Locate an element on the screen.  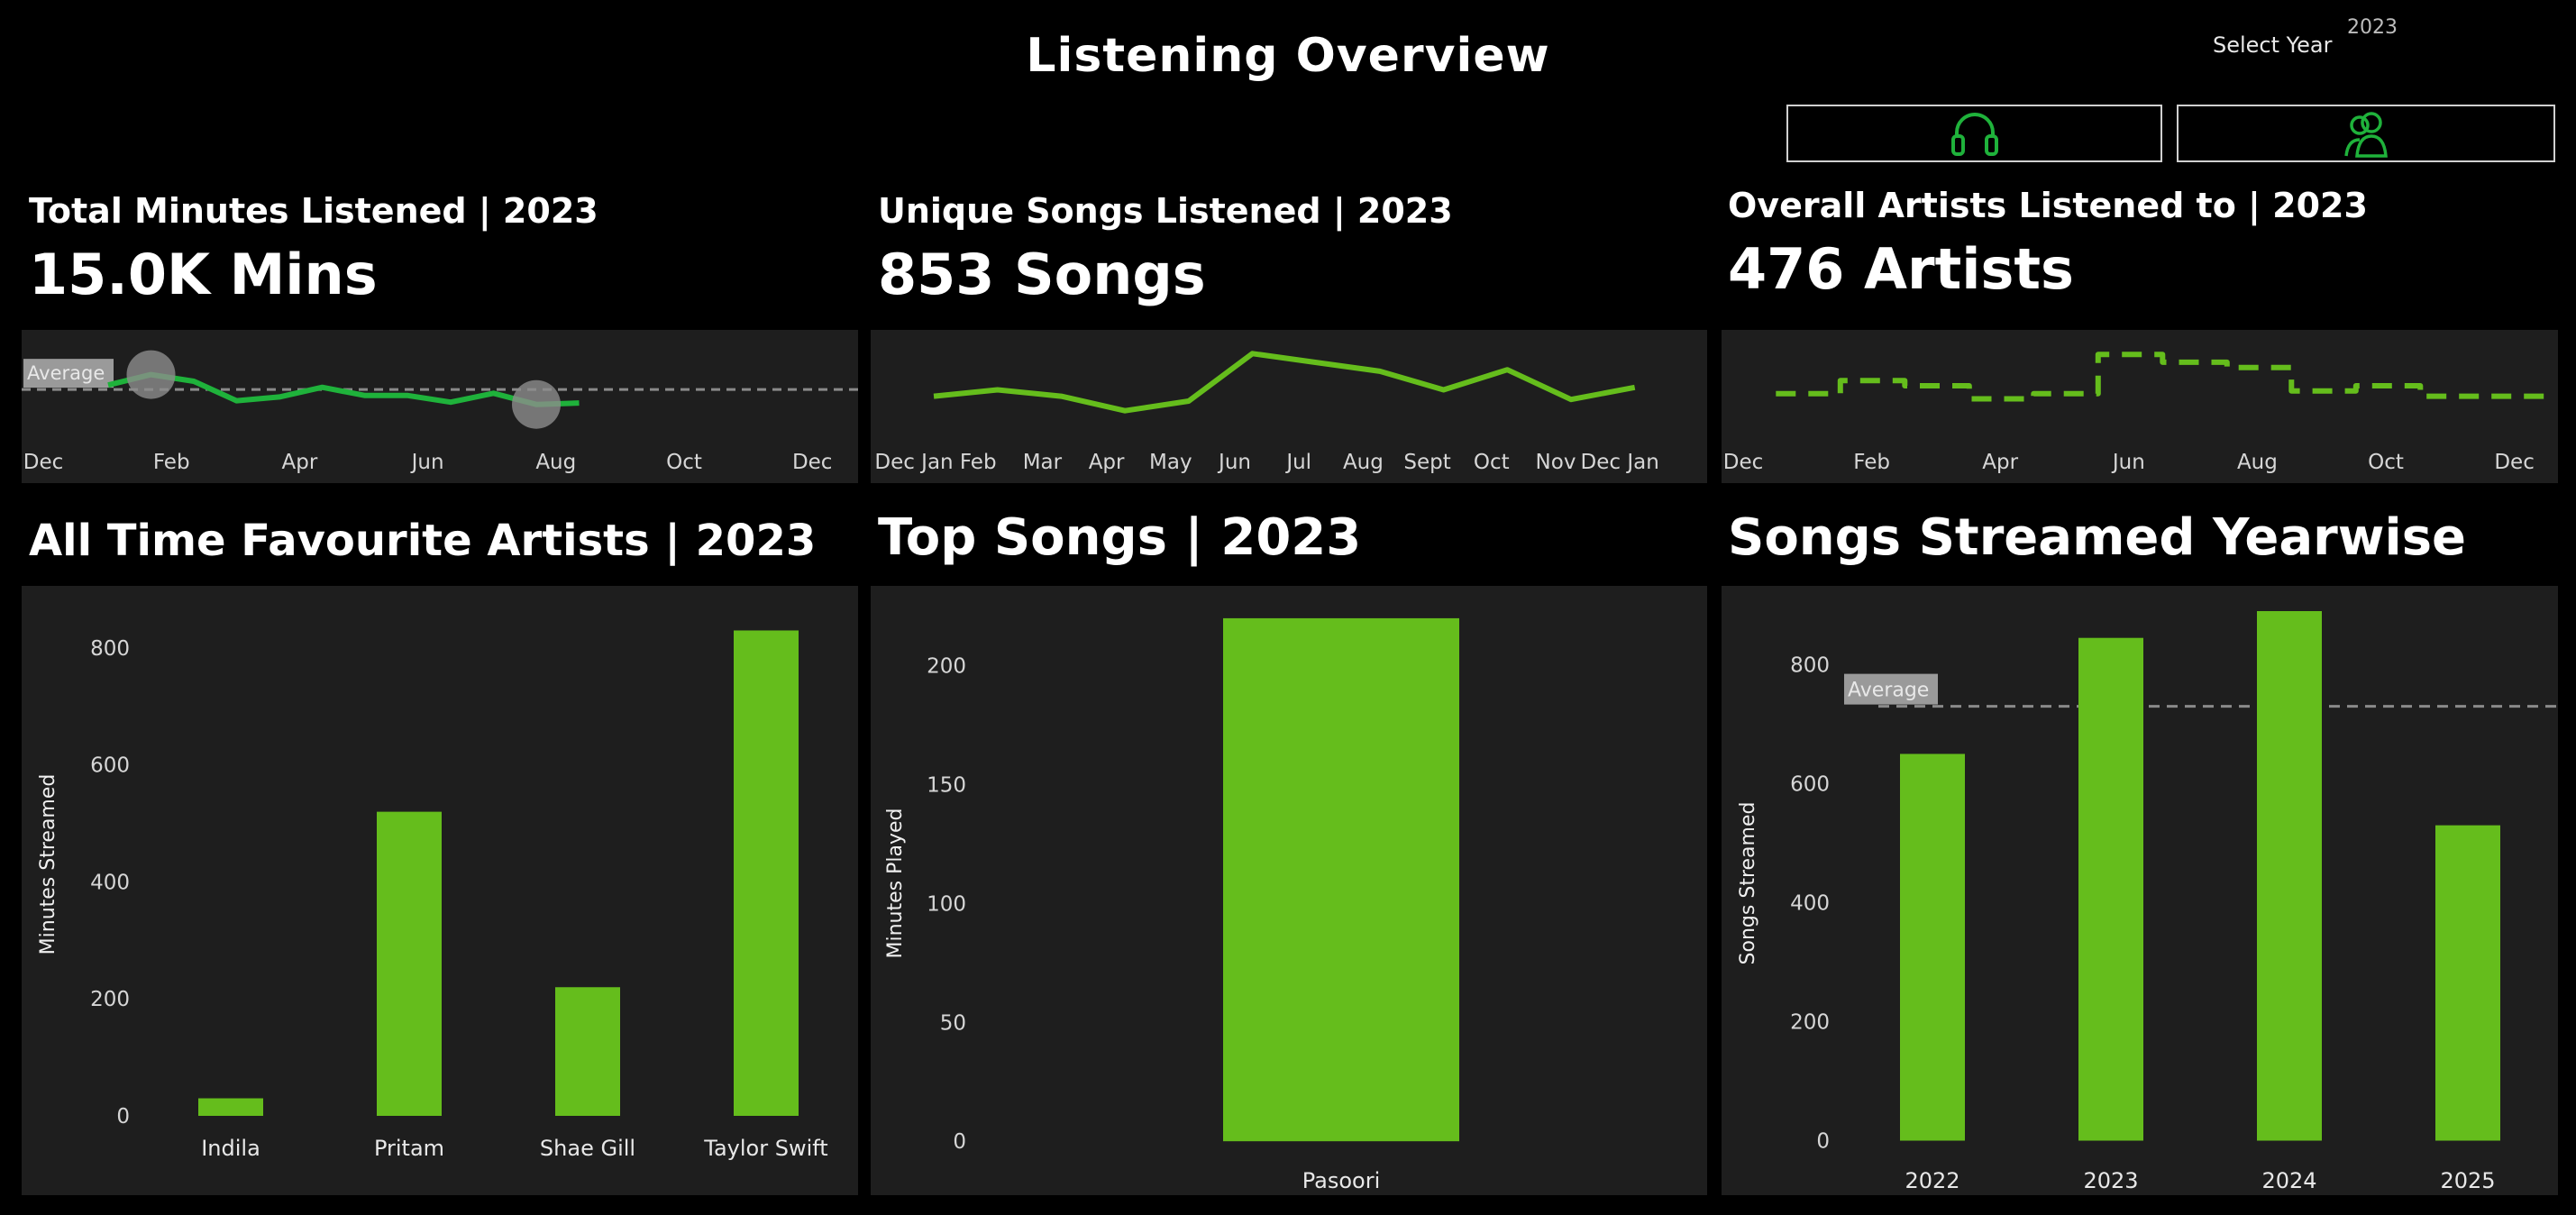
x-tick-label: Nov is located at coordinates (1556, 462).